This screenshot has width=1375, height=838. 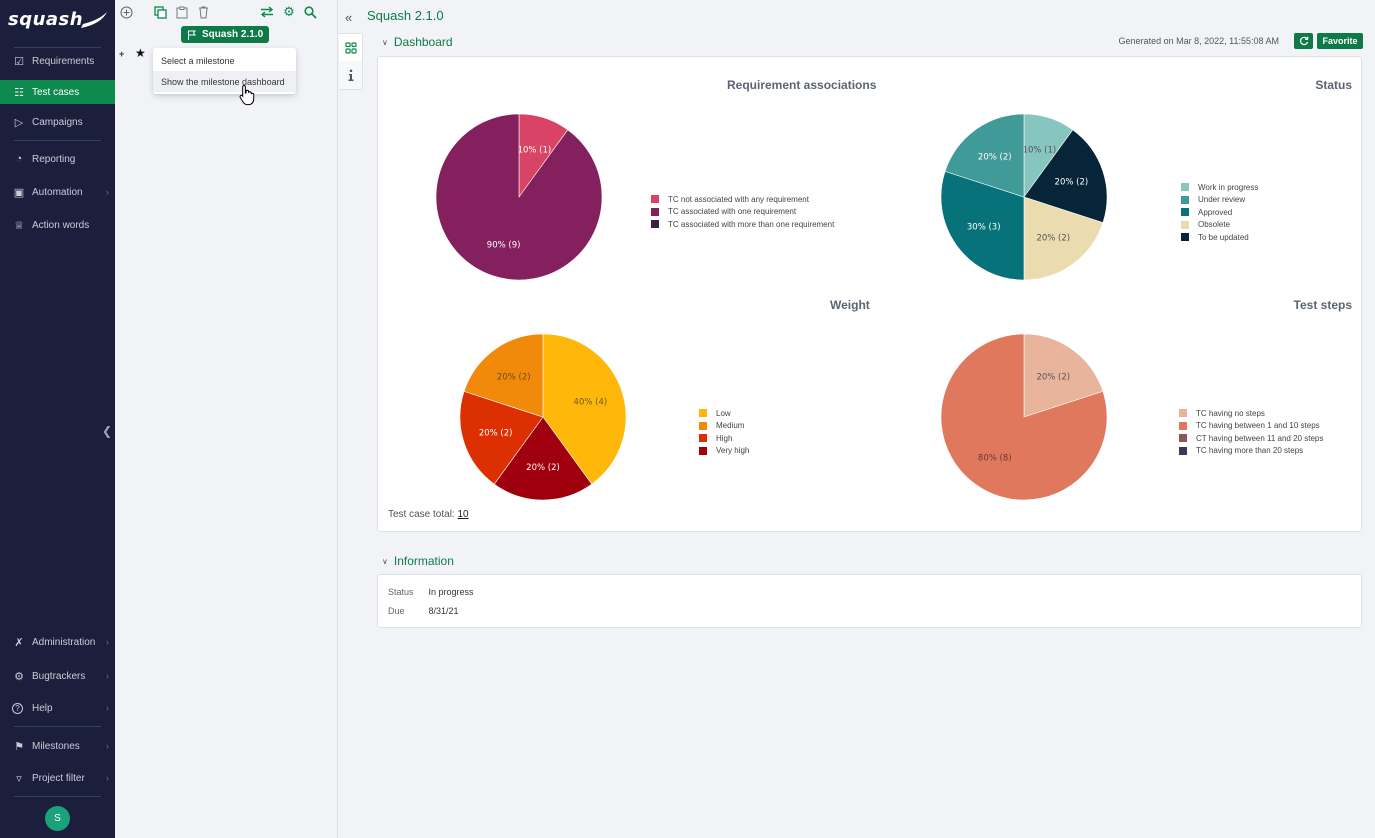 I want to click on nav-item-milestones: ⚑ Milestones ›, so click(x=57, y=746).